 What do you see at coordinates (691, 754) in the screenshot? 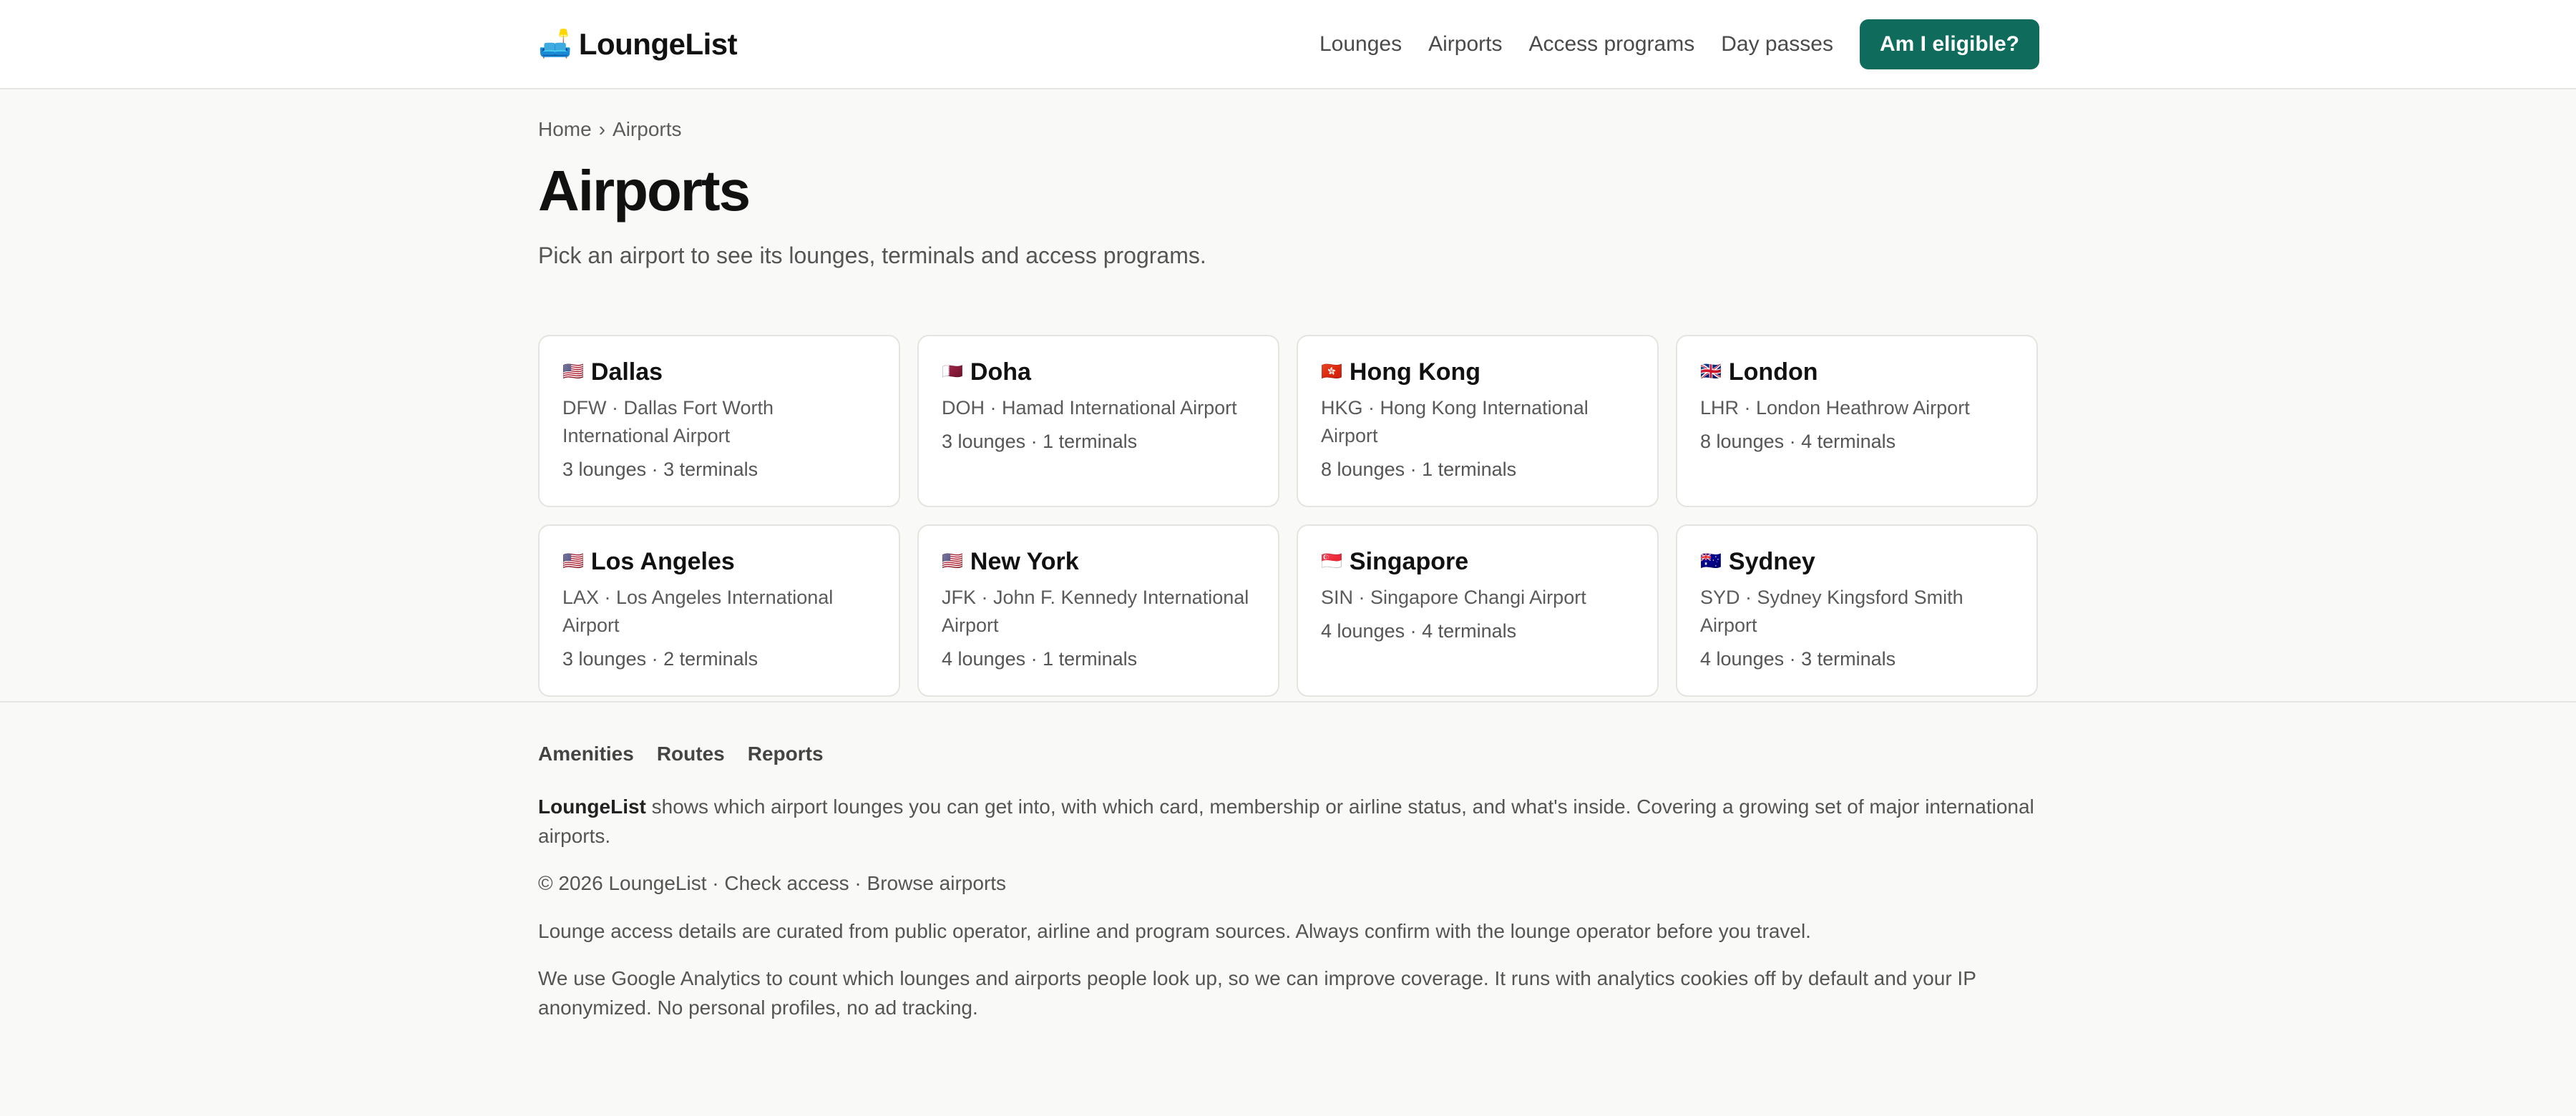
I see `footer-link-routes: Routes` at bounding box center [691, 754].